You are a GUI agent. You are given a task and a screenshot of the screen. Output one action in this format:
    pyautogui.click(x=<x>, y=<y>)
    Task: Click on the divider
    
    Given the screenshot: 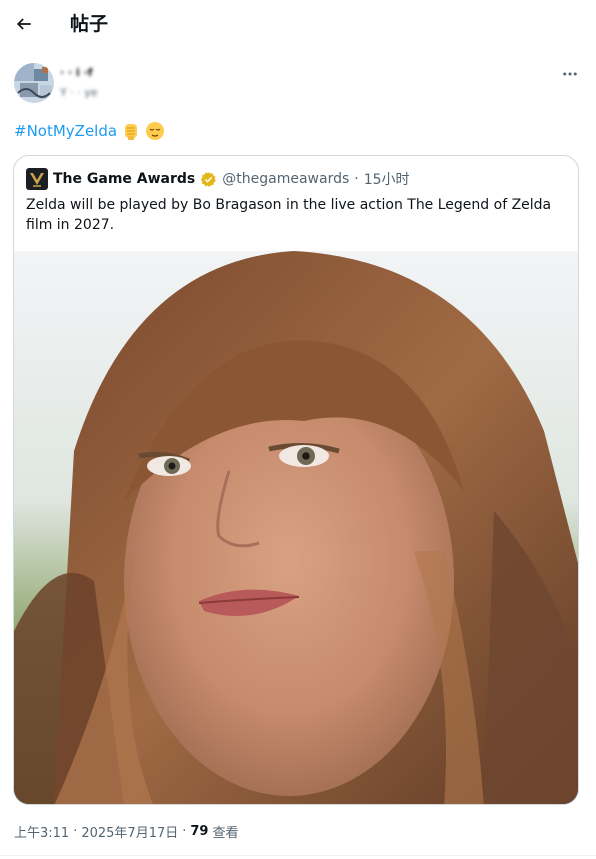 What is the action you would take?
    pyautogui.click(x=298, y=855)
    